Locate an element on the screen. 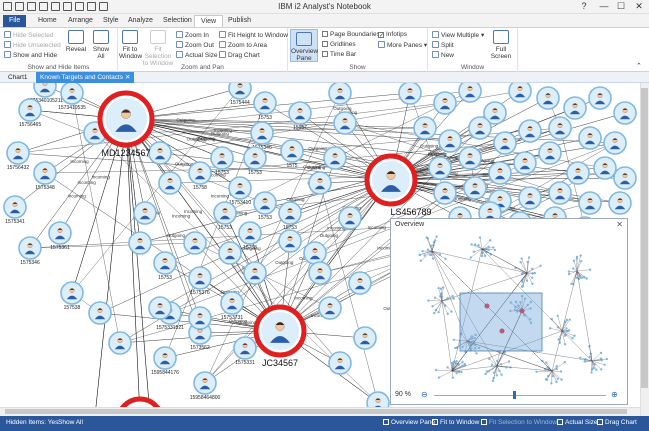 This screenshot has width=649, height=431. zoom-in-icon: ⊕ is located at coordinates (614, 394).